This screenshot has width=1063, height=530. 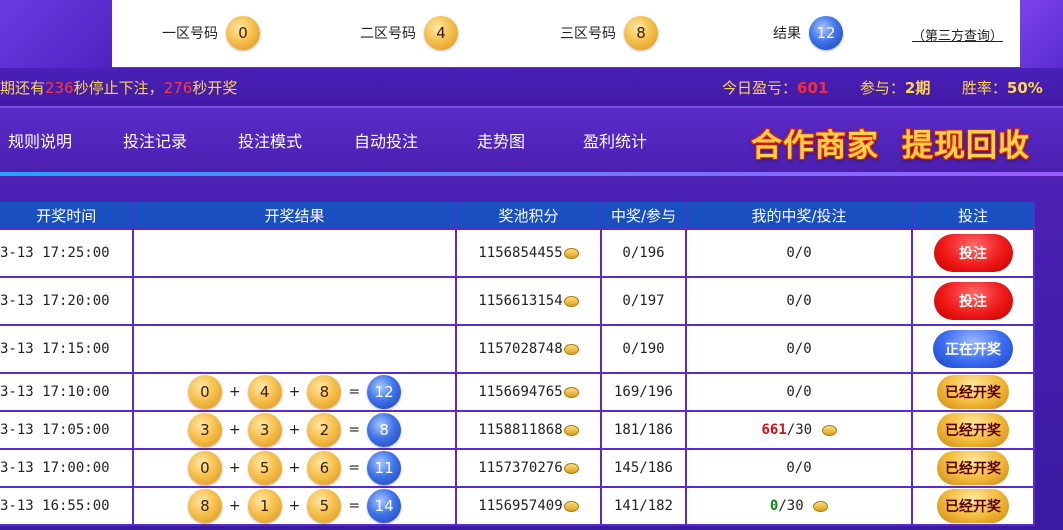 What do you see at coordinates (644, 301) in the screenshot?
I see `win-ratio: 0/197` at bounding box center [644, 301].